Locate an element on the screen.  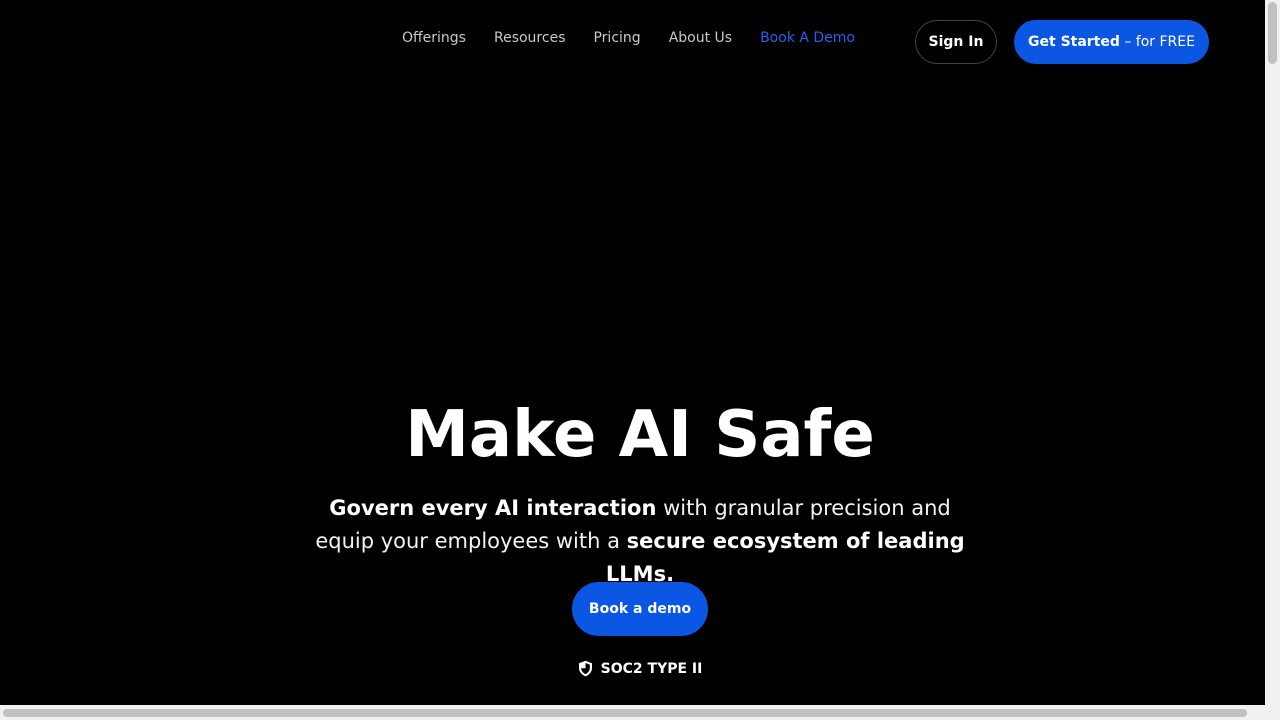
horizontal-scrollbar is located at coordinates (640, 712).